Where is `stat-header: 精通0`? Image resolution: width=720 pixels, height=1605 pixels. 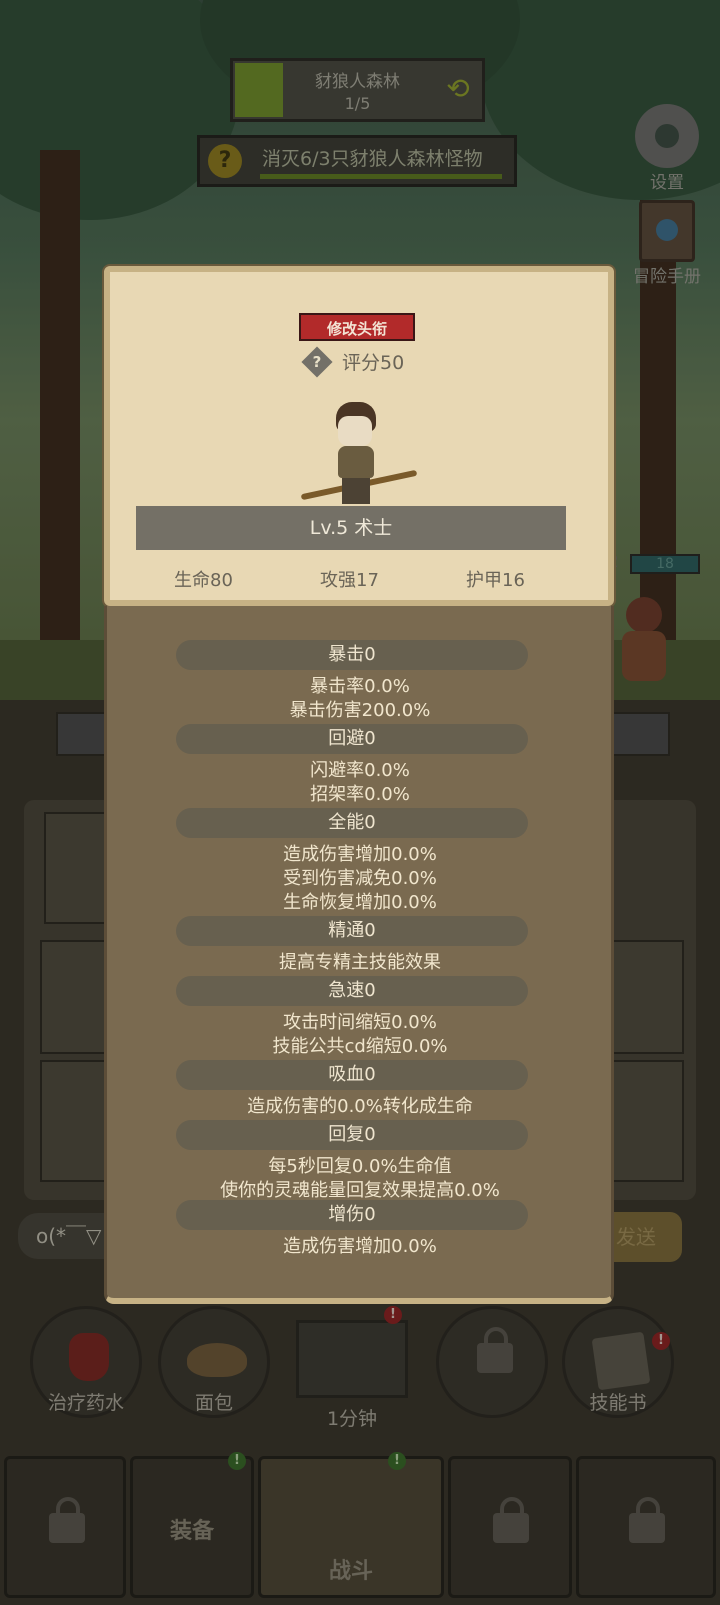 stat-header: 精通0 is located at coordinates (352, 931).